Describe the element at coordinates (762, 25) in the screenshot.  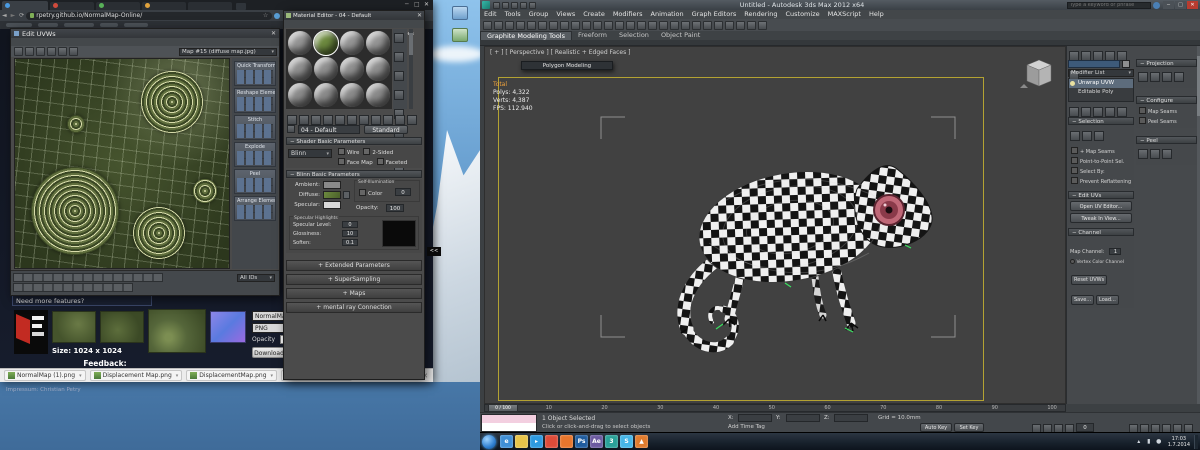
I see `render-production-icon` at that location.